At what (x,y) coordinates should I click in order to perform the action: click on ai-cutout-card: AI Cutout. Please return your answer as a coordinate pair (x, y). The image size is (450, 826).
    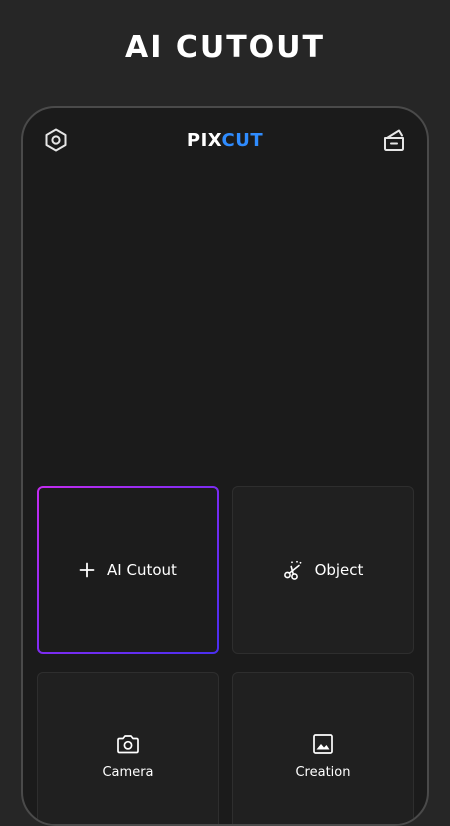
    Looking at the image, I should click on (128, 570).